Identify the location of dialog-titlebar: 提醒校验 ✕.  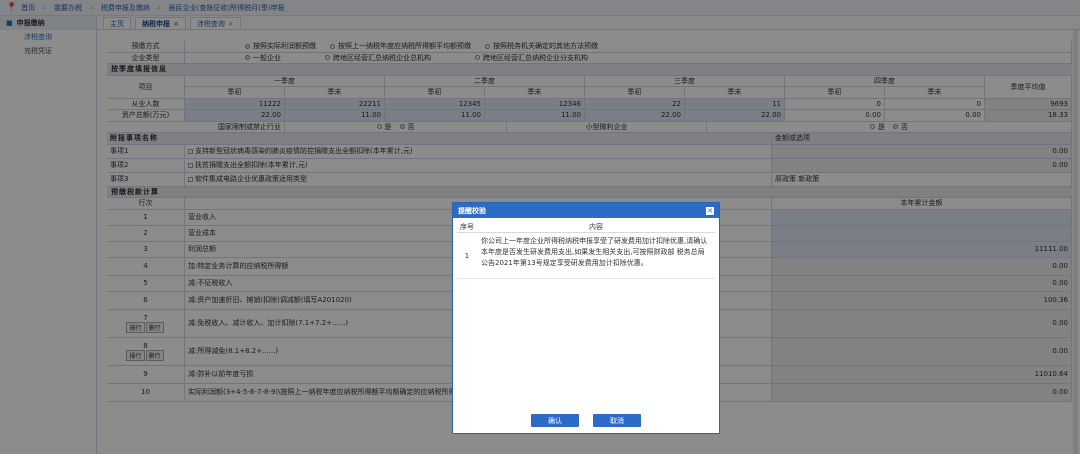
(586, 210).